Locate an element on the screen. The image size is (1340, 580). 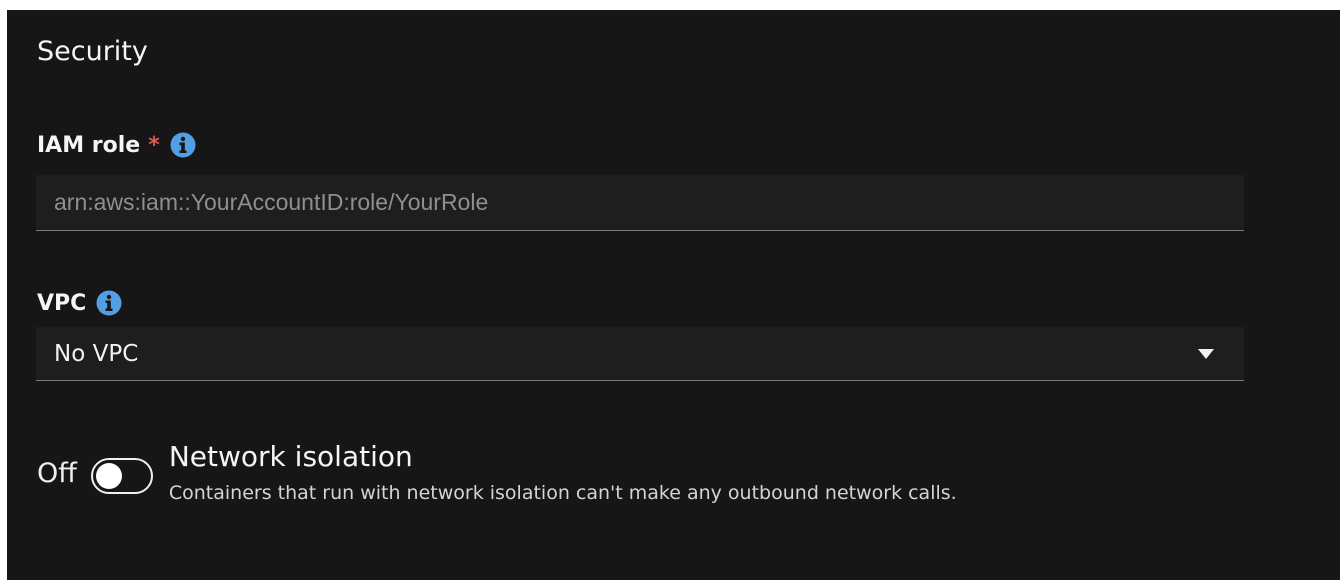
vpc-label: VPC is located at coordinates (62, 303).